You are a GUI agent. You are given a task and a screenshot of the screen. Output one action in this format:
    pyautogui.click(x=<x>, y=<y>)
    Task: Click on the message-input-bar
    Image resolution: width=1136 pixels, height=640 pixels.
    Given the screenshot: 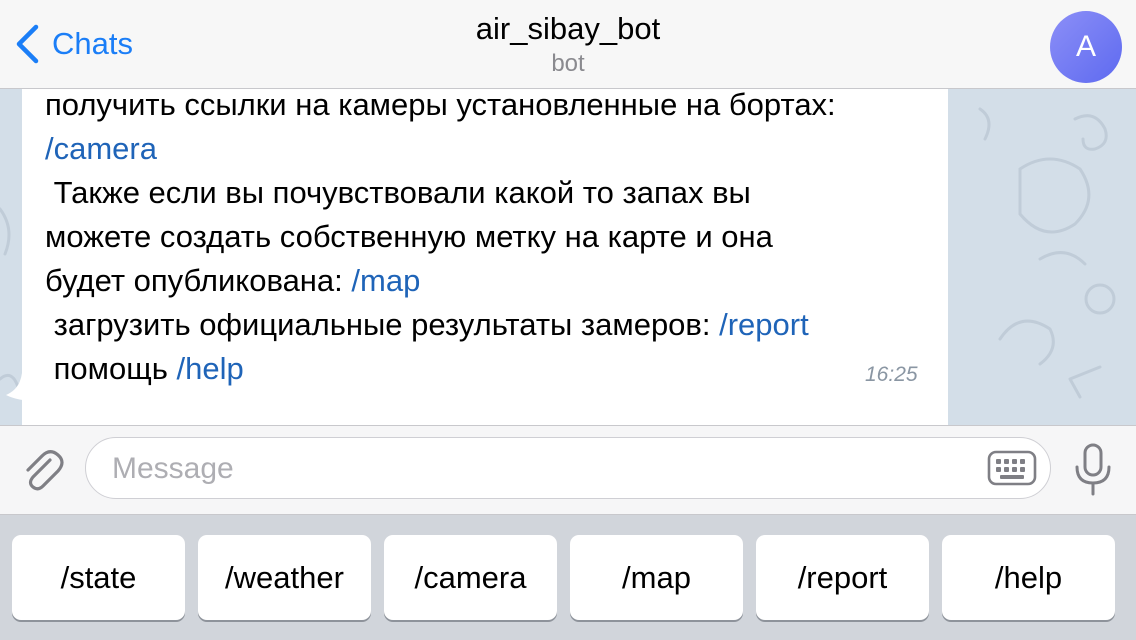 What is the action you would take?
    pyautogui.click(x=568, y=470)
    